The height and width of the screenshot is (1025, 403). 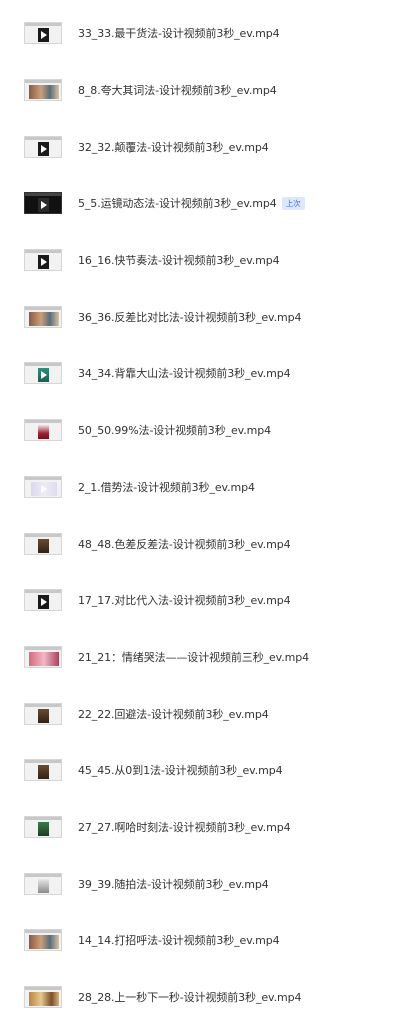 I want to click on file-row: 8_8.夸大其词法-设计视频前3秒_ev.mp4, so click(x=201, y=90).